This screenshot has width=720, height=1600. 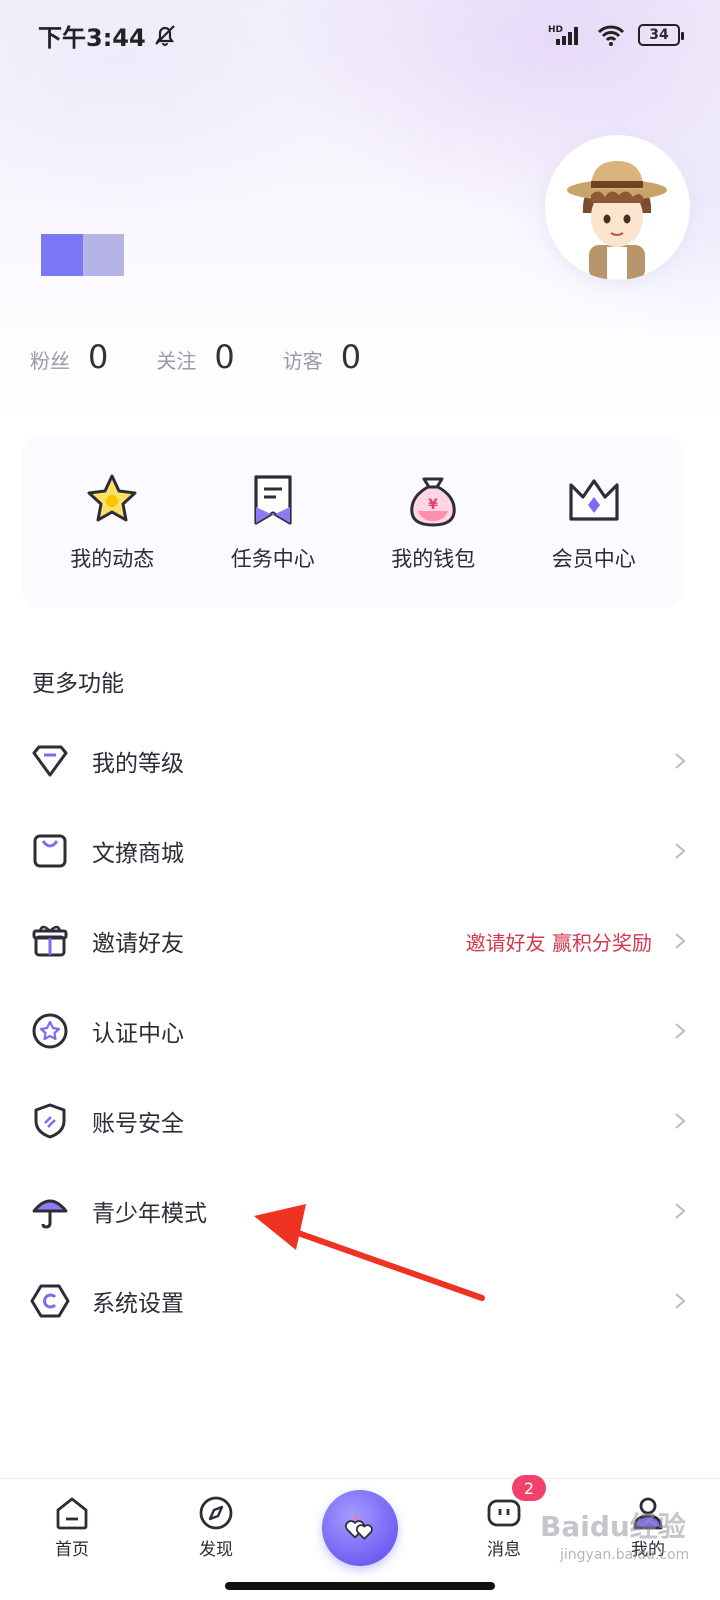 I want to click on umbrella-icon, so click(x=50, y=1214).